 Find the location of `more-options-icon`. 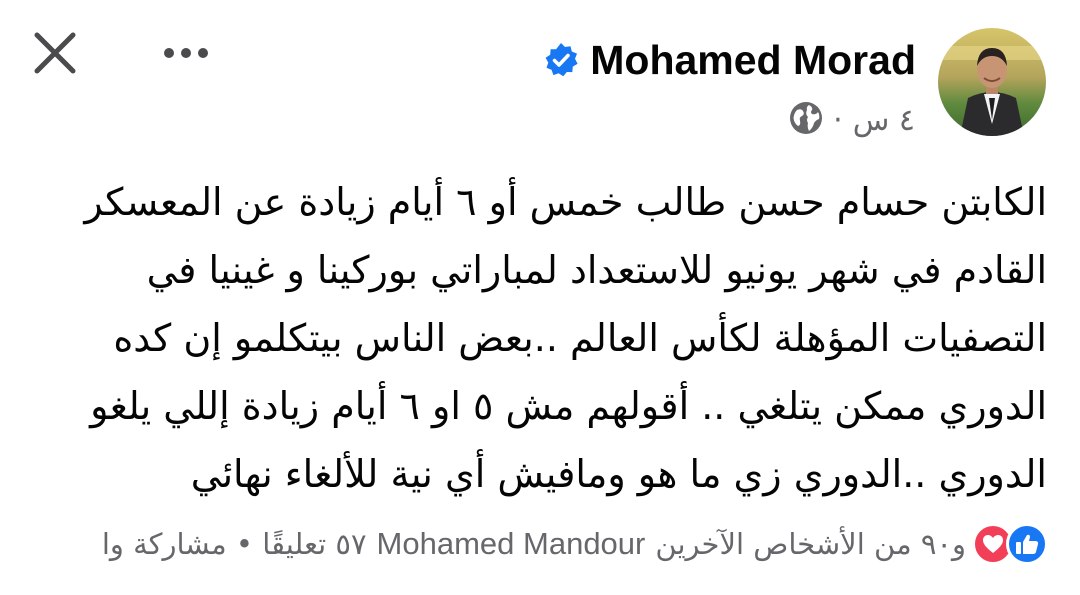

more-options-icon is located at coordinates (186, 53).